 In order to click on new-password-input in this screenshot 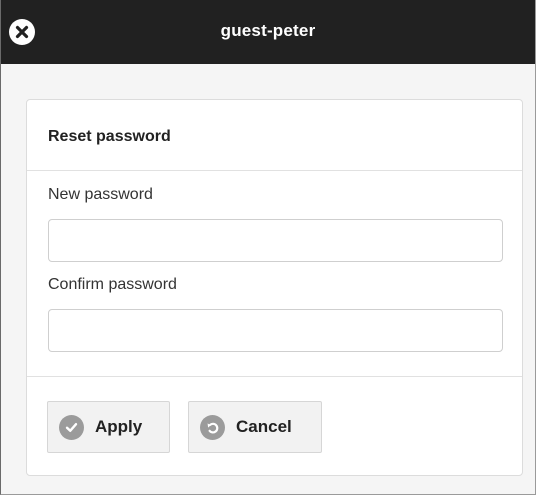, I will do `click(275, 240)`.